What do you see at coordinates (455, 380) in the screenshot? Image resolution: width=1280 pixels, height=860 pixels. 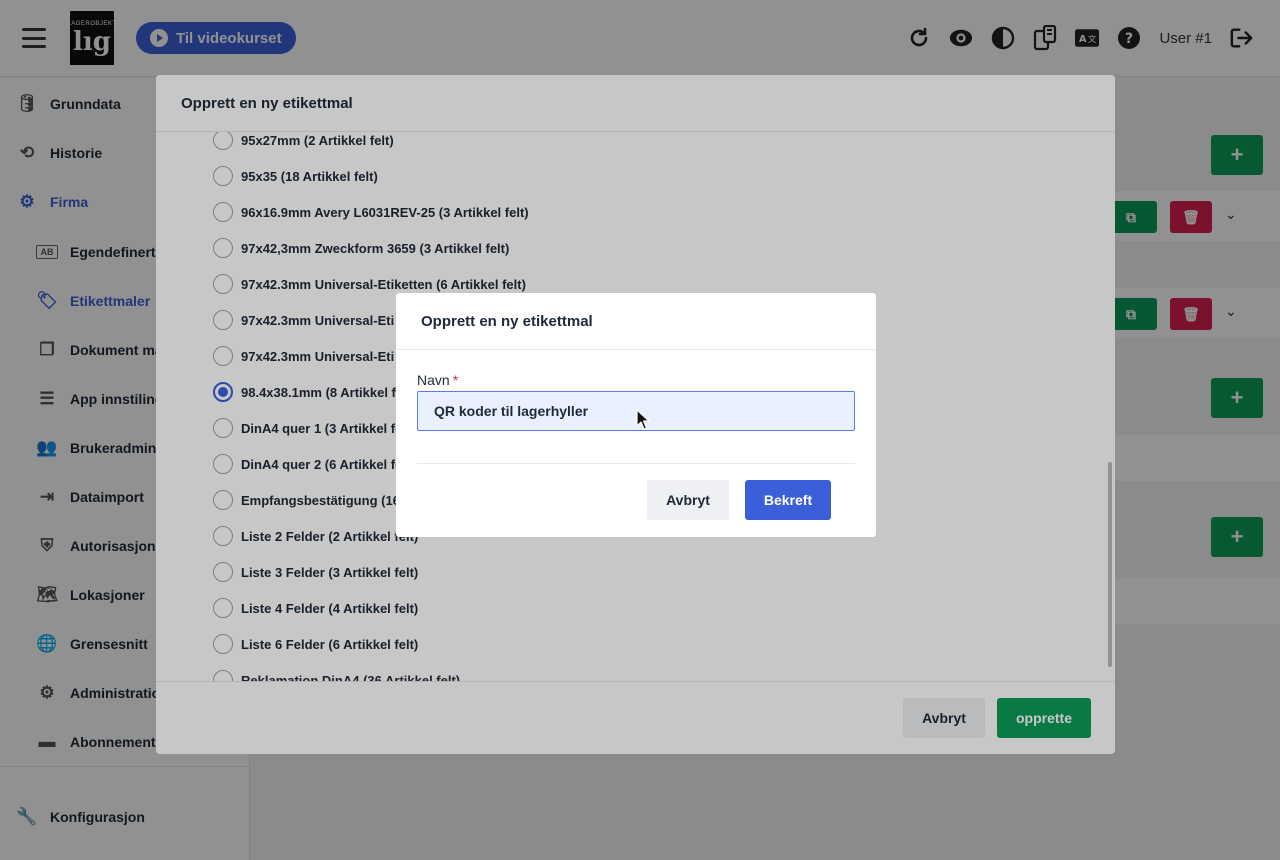 I see `required-marker: *` at bounding box center [455, 380].